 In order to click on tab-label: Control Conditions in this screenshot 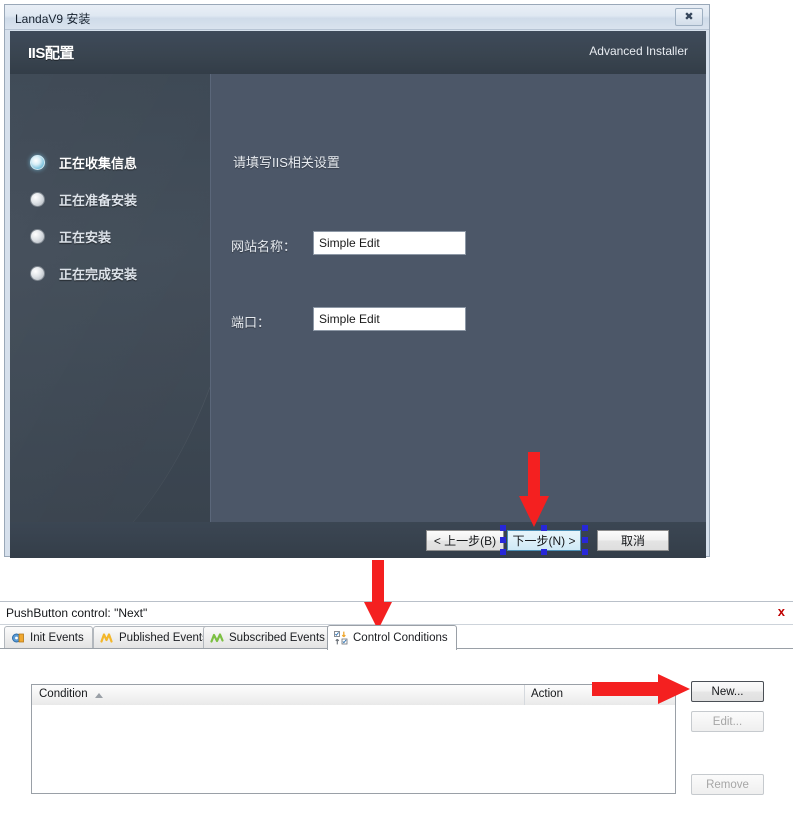, I will do `click(400, 638)`.